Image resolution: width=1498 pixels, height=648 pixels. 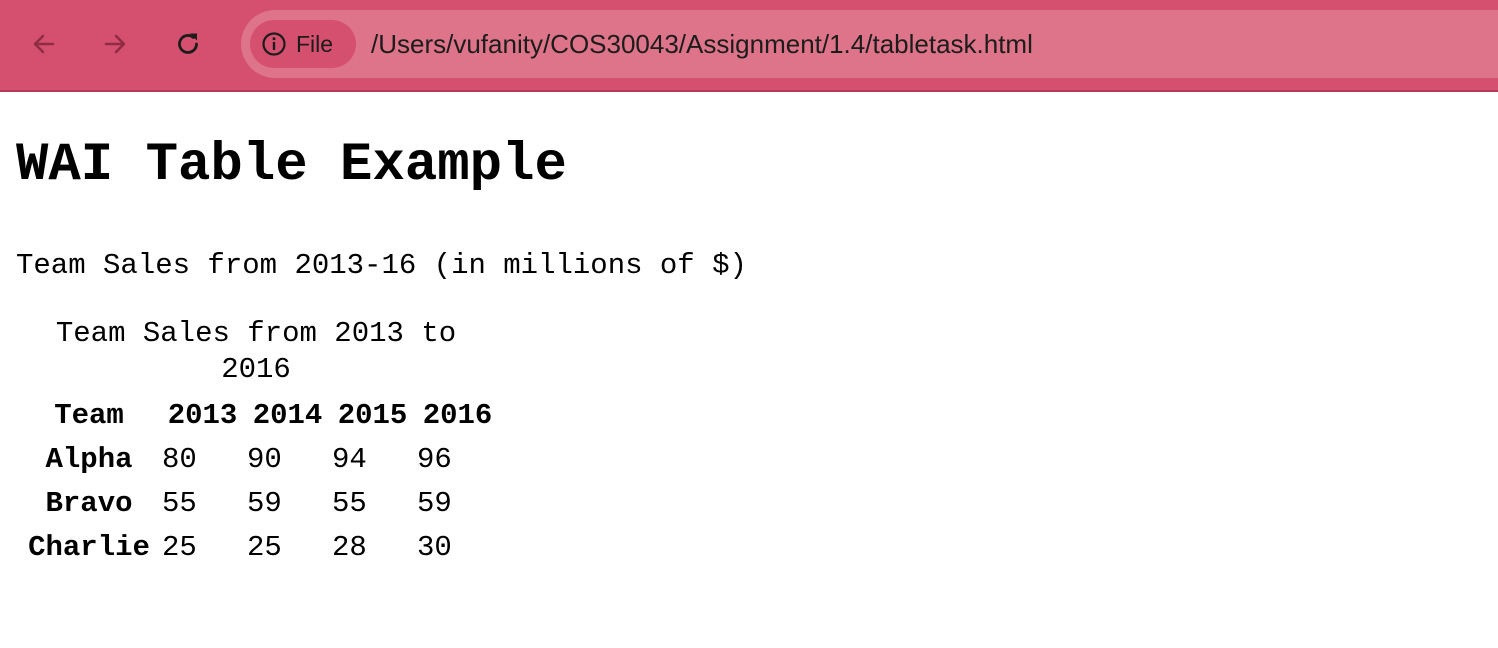 What do you see at coordinates (264, 459) in the screenshot?
I see `table-cell: 90` at bounding box center [264, 459].